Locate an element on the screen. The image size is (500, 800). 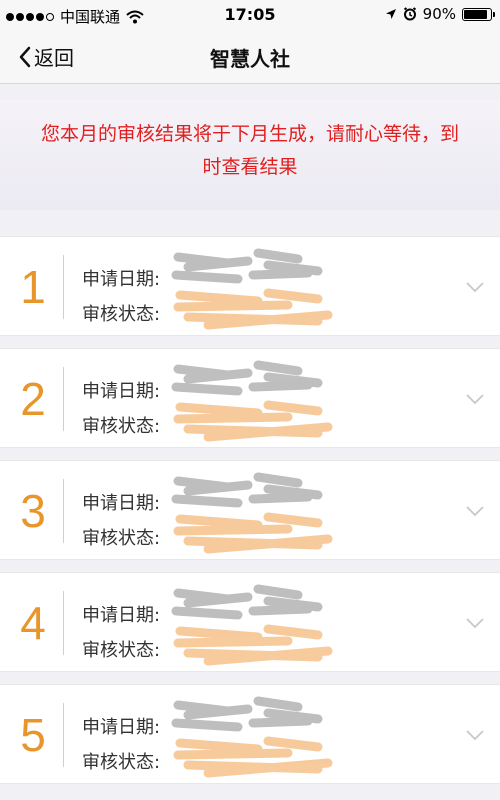
status-indicators: 90% is located at coordinates (440, 14).